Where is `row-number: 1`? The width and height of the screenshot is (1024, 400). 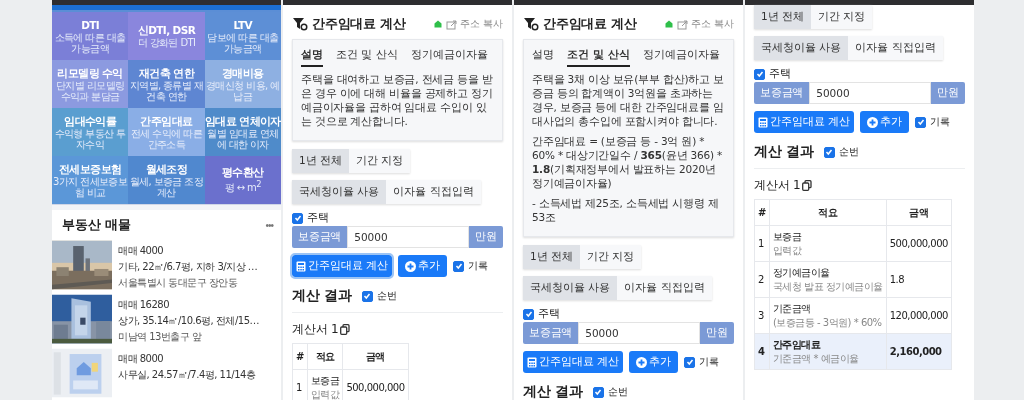
row-number: 1 is located at coordinates (762, 243).